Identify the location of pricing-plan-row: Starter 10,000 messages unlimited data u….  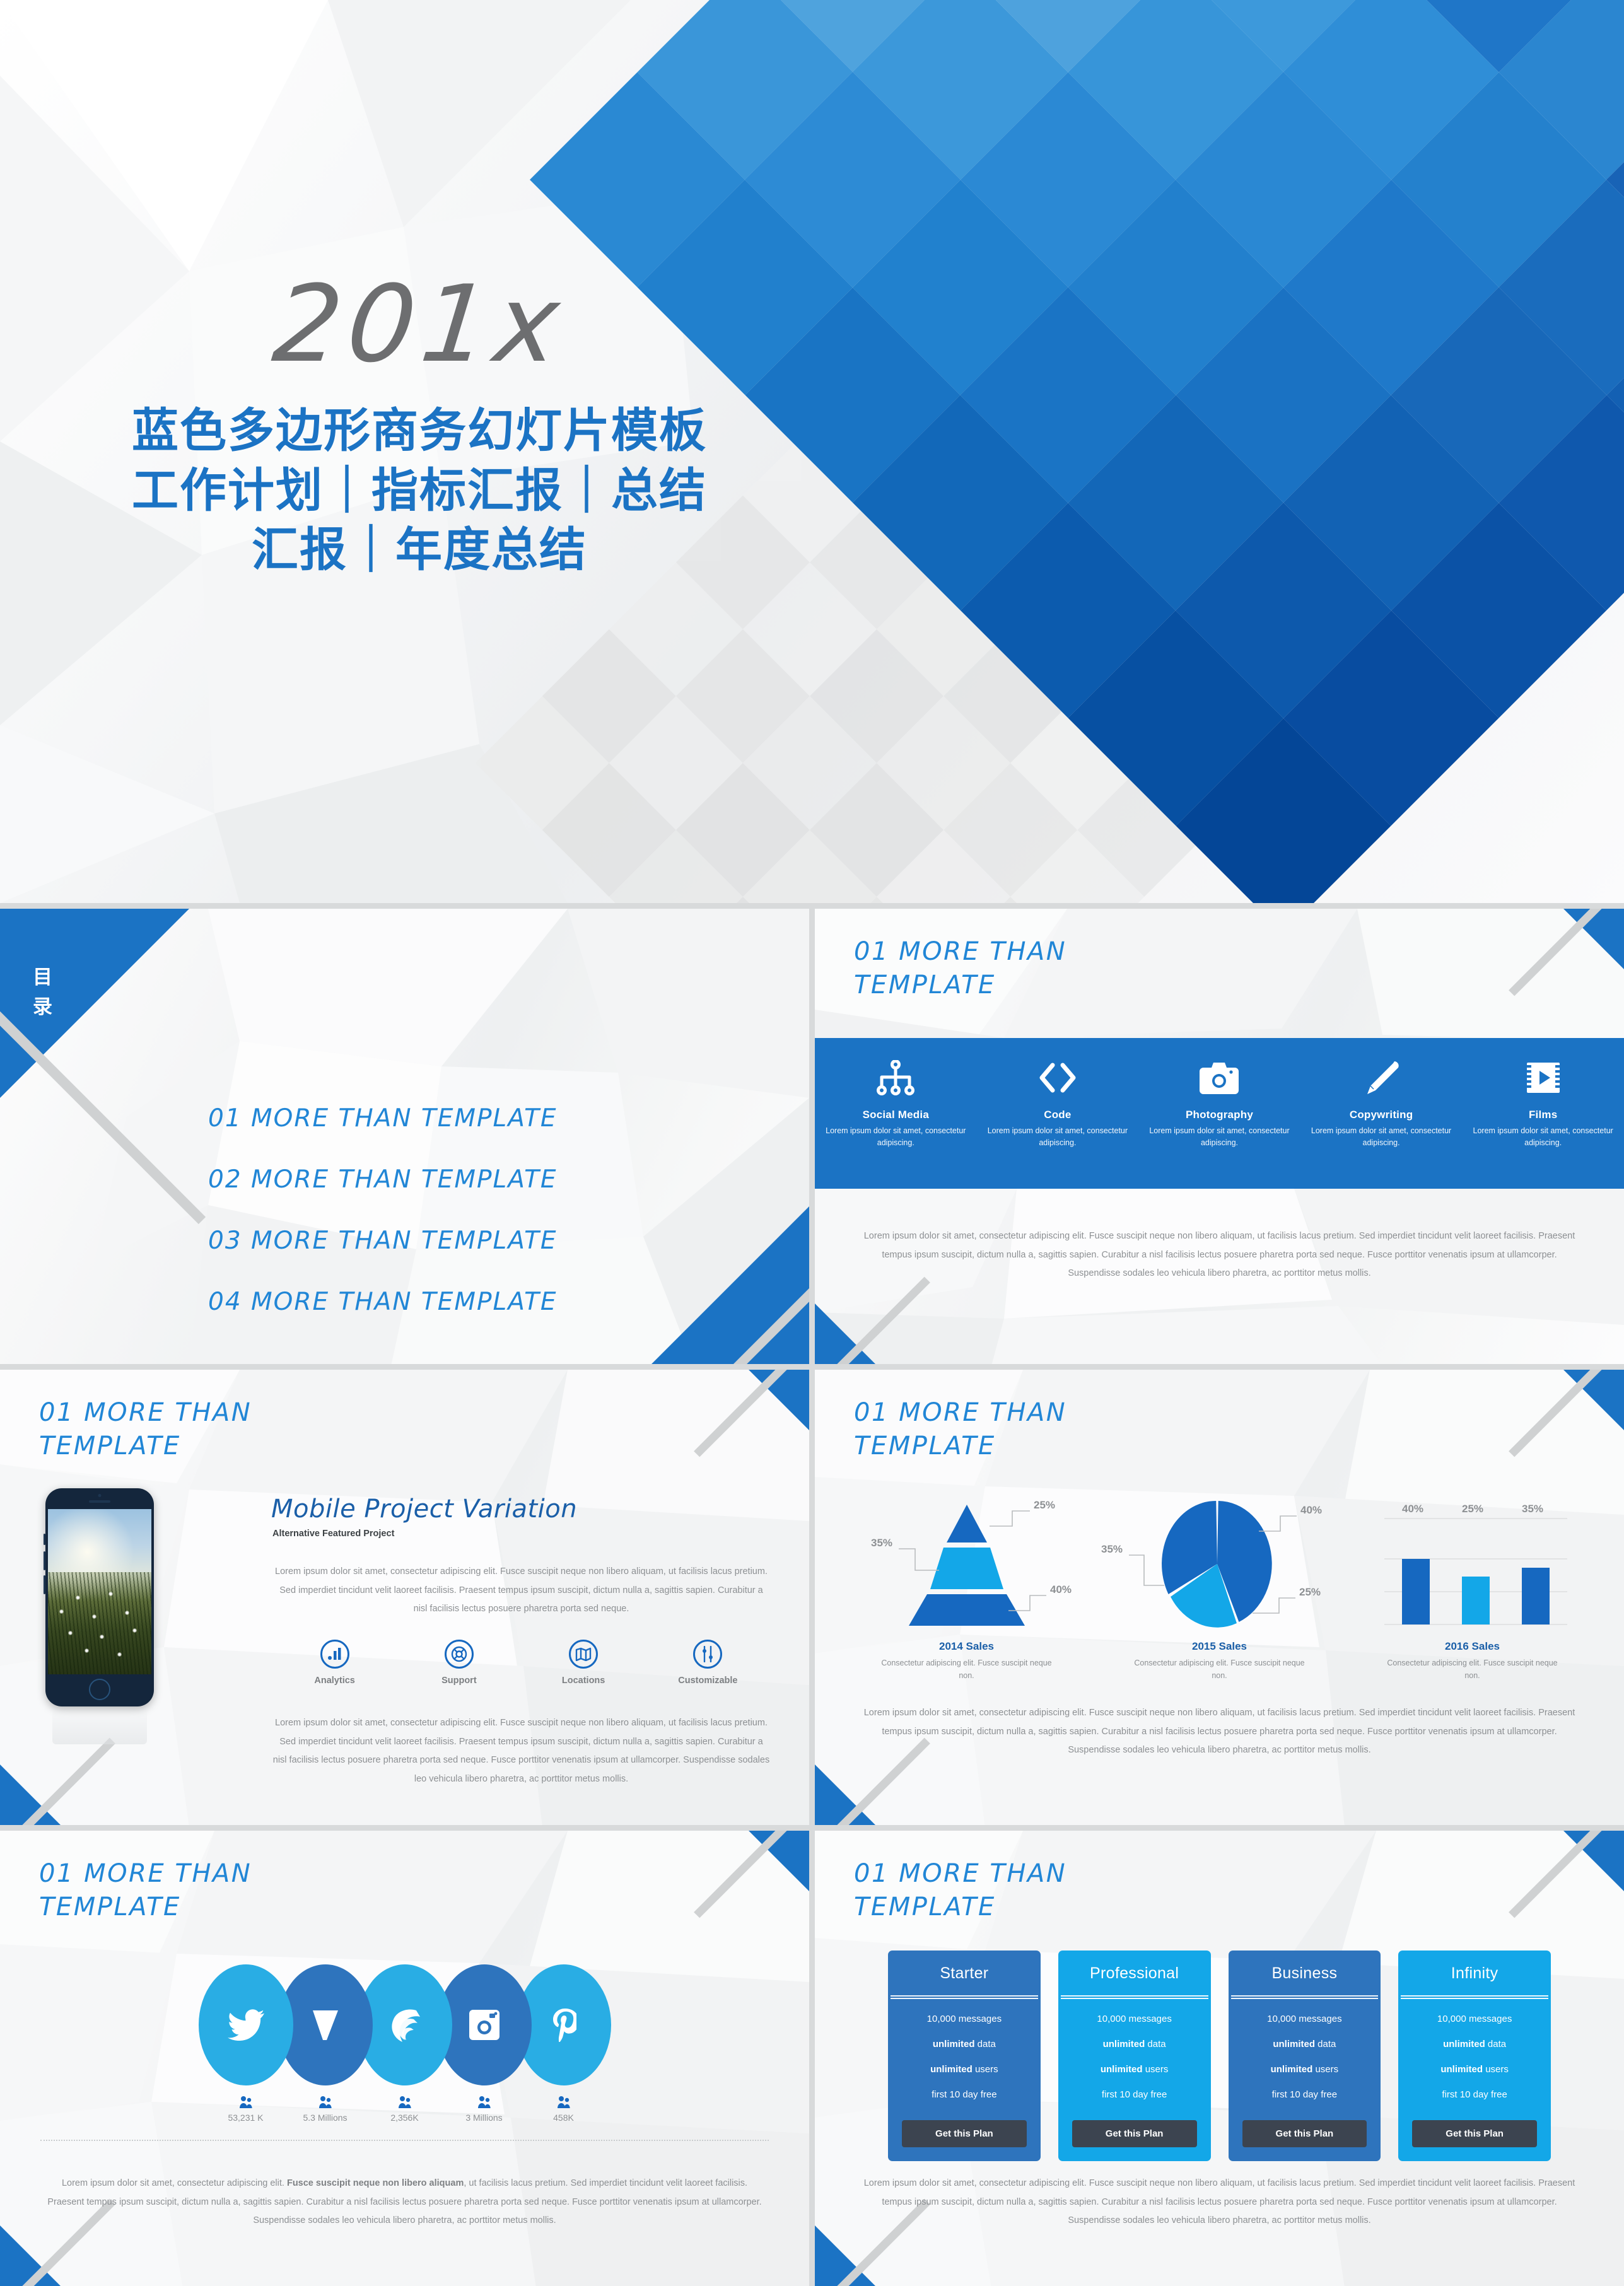
(1220, 2056).